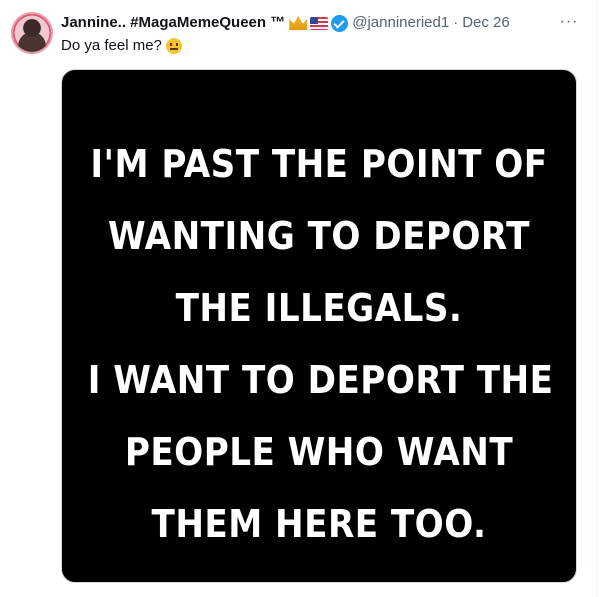  Describe the element at coordinates (298, 23) in the screenshot. I see `crown-emoji-icon` at that location.